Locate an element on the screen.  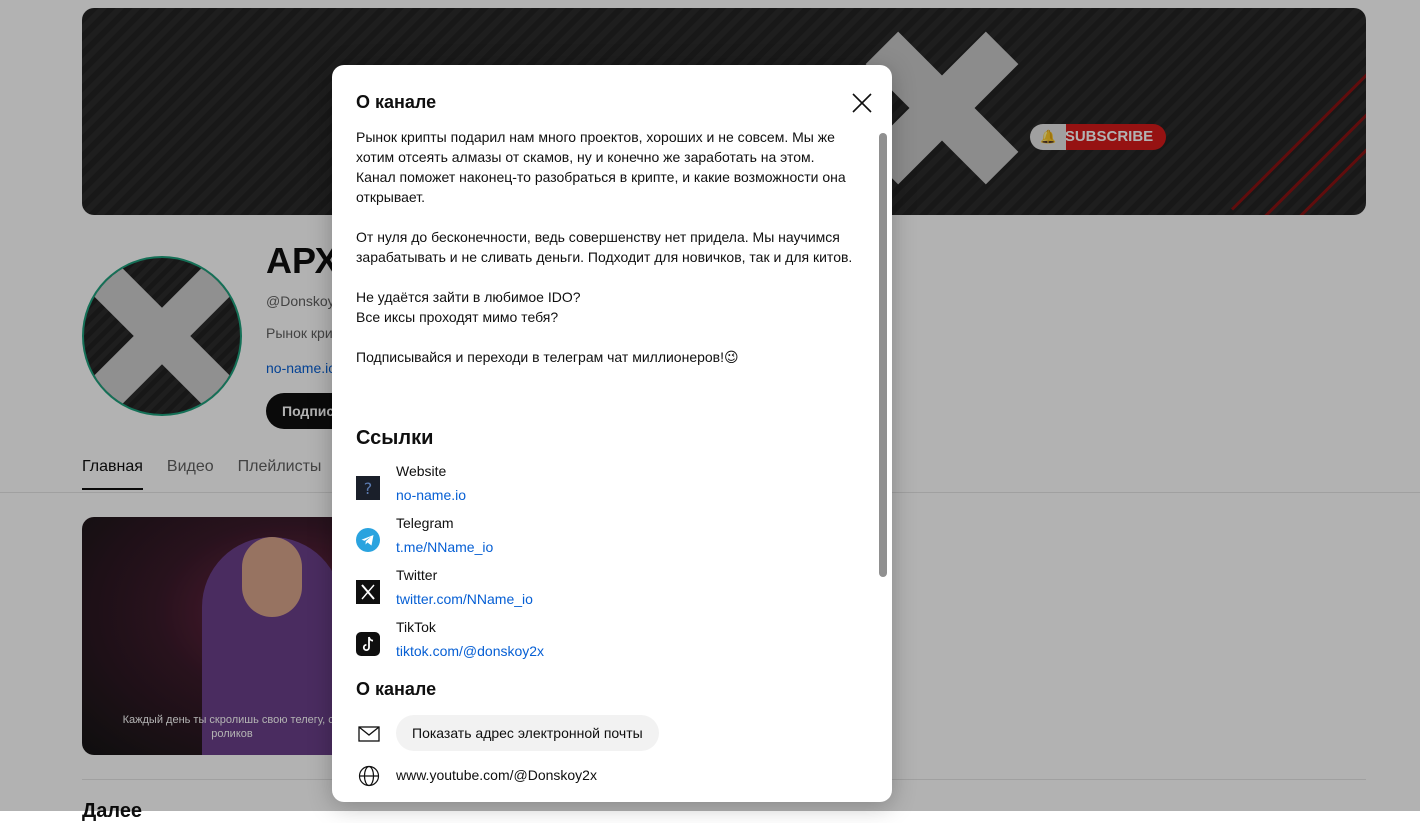
dialog-title: О канале is located at coordinates (396, 102).